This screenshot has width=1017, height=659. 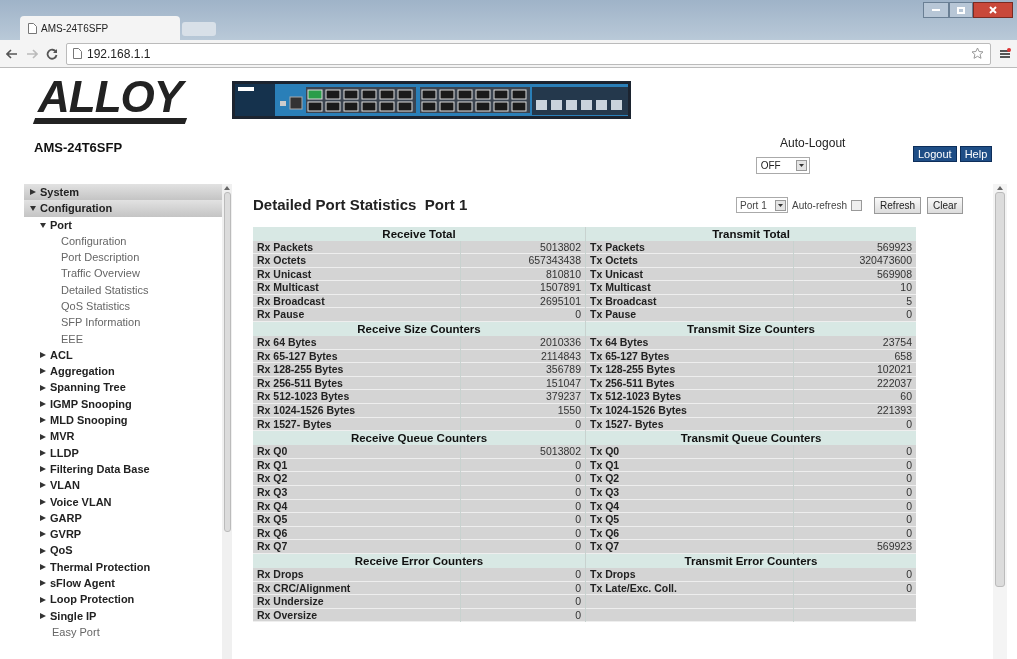 I want to click on back-arrow-icon, so click(x=12, y=53).